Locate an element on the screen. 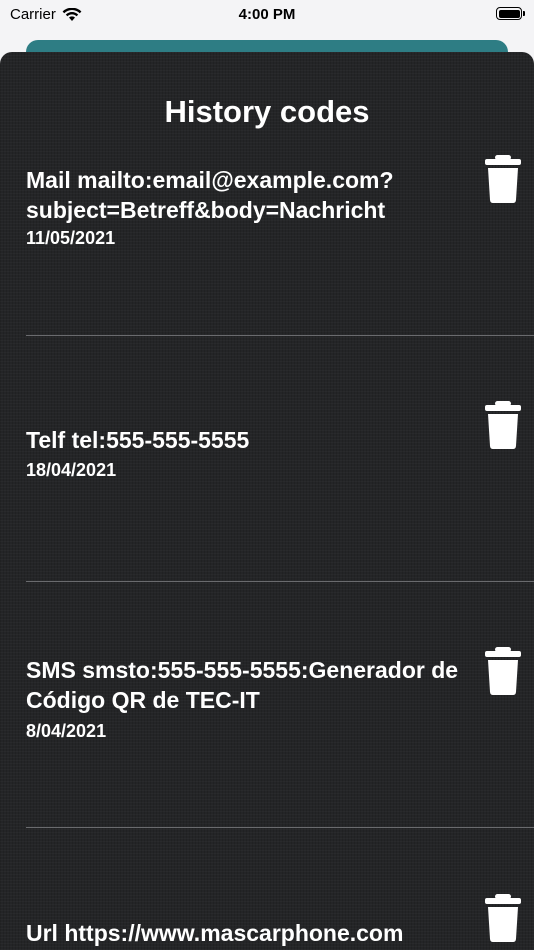 The image size is (534, 950). battery-icon is located at coordinates (510, 13).